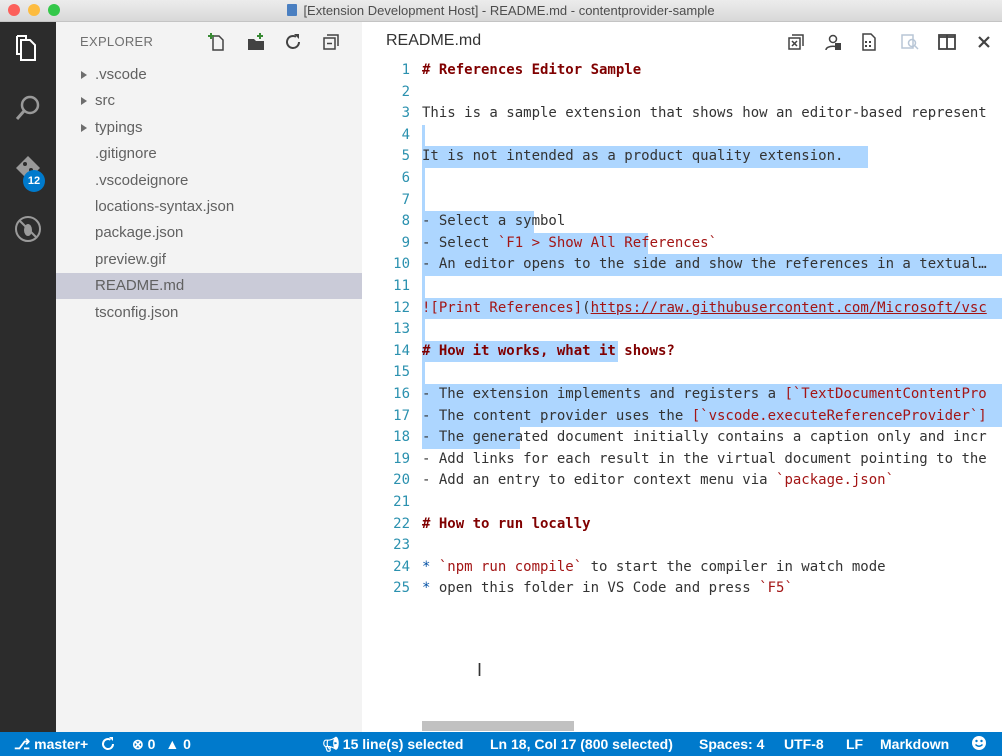 The height and width of the screenshot is (756, 1002). What do you see at coordinates (433, 41) in the screenshot?
I see `editor-tab-title: README.md` at bounding box center [433, 41].